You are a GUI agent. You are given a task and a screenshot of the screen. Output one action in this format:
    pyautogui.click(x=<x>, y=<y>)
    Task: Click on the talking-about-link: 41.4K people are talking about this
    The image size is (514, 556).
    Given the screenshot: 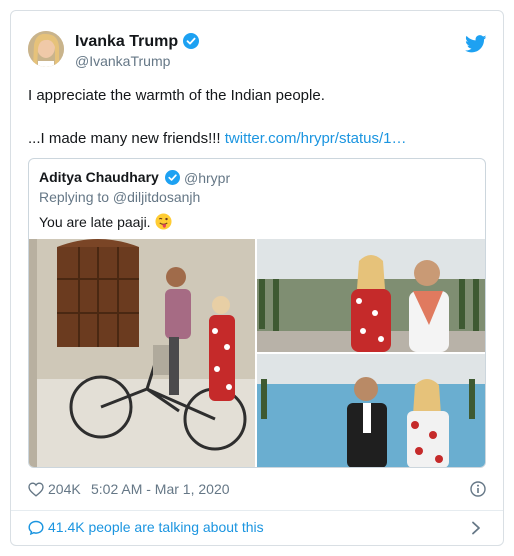 What is the action you would take?
    pyautogui.click(x=156, y=527)
    